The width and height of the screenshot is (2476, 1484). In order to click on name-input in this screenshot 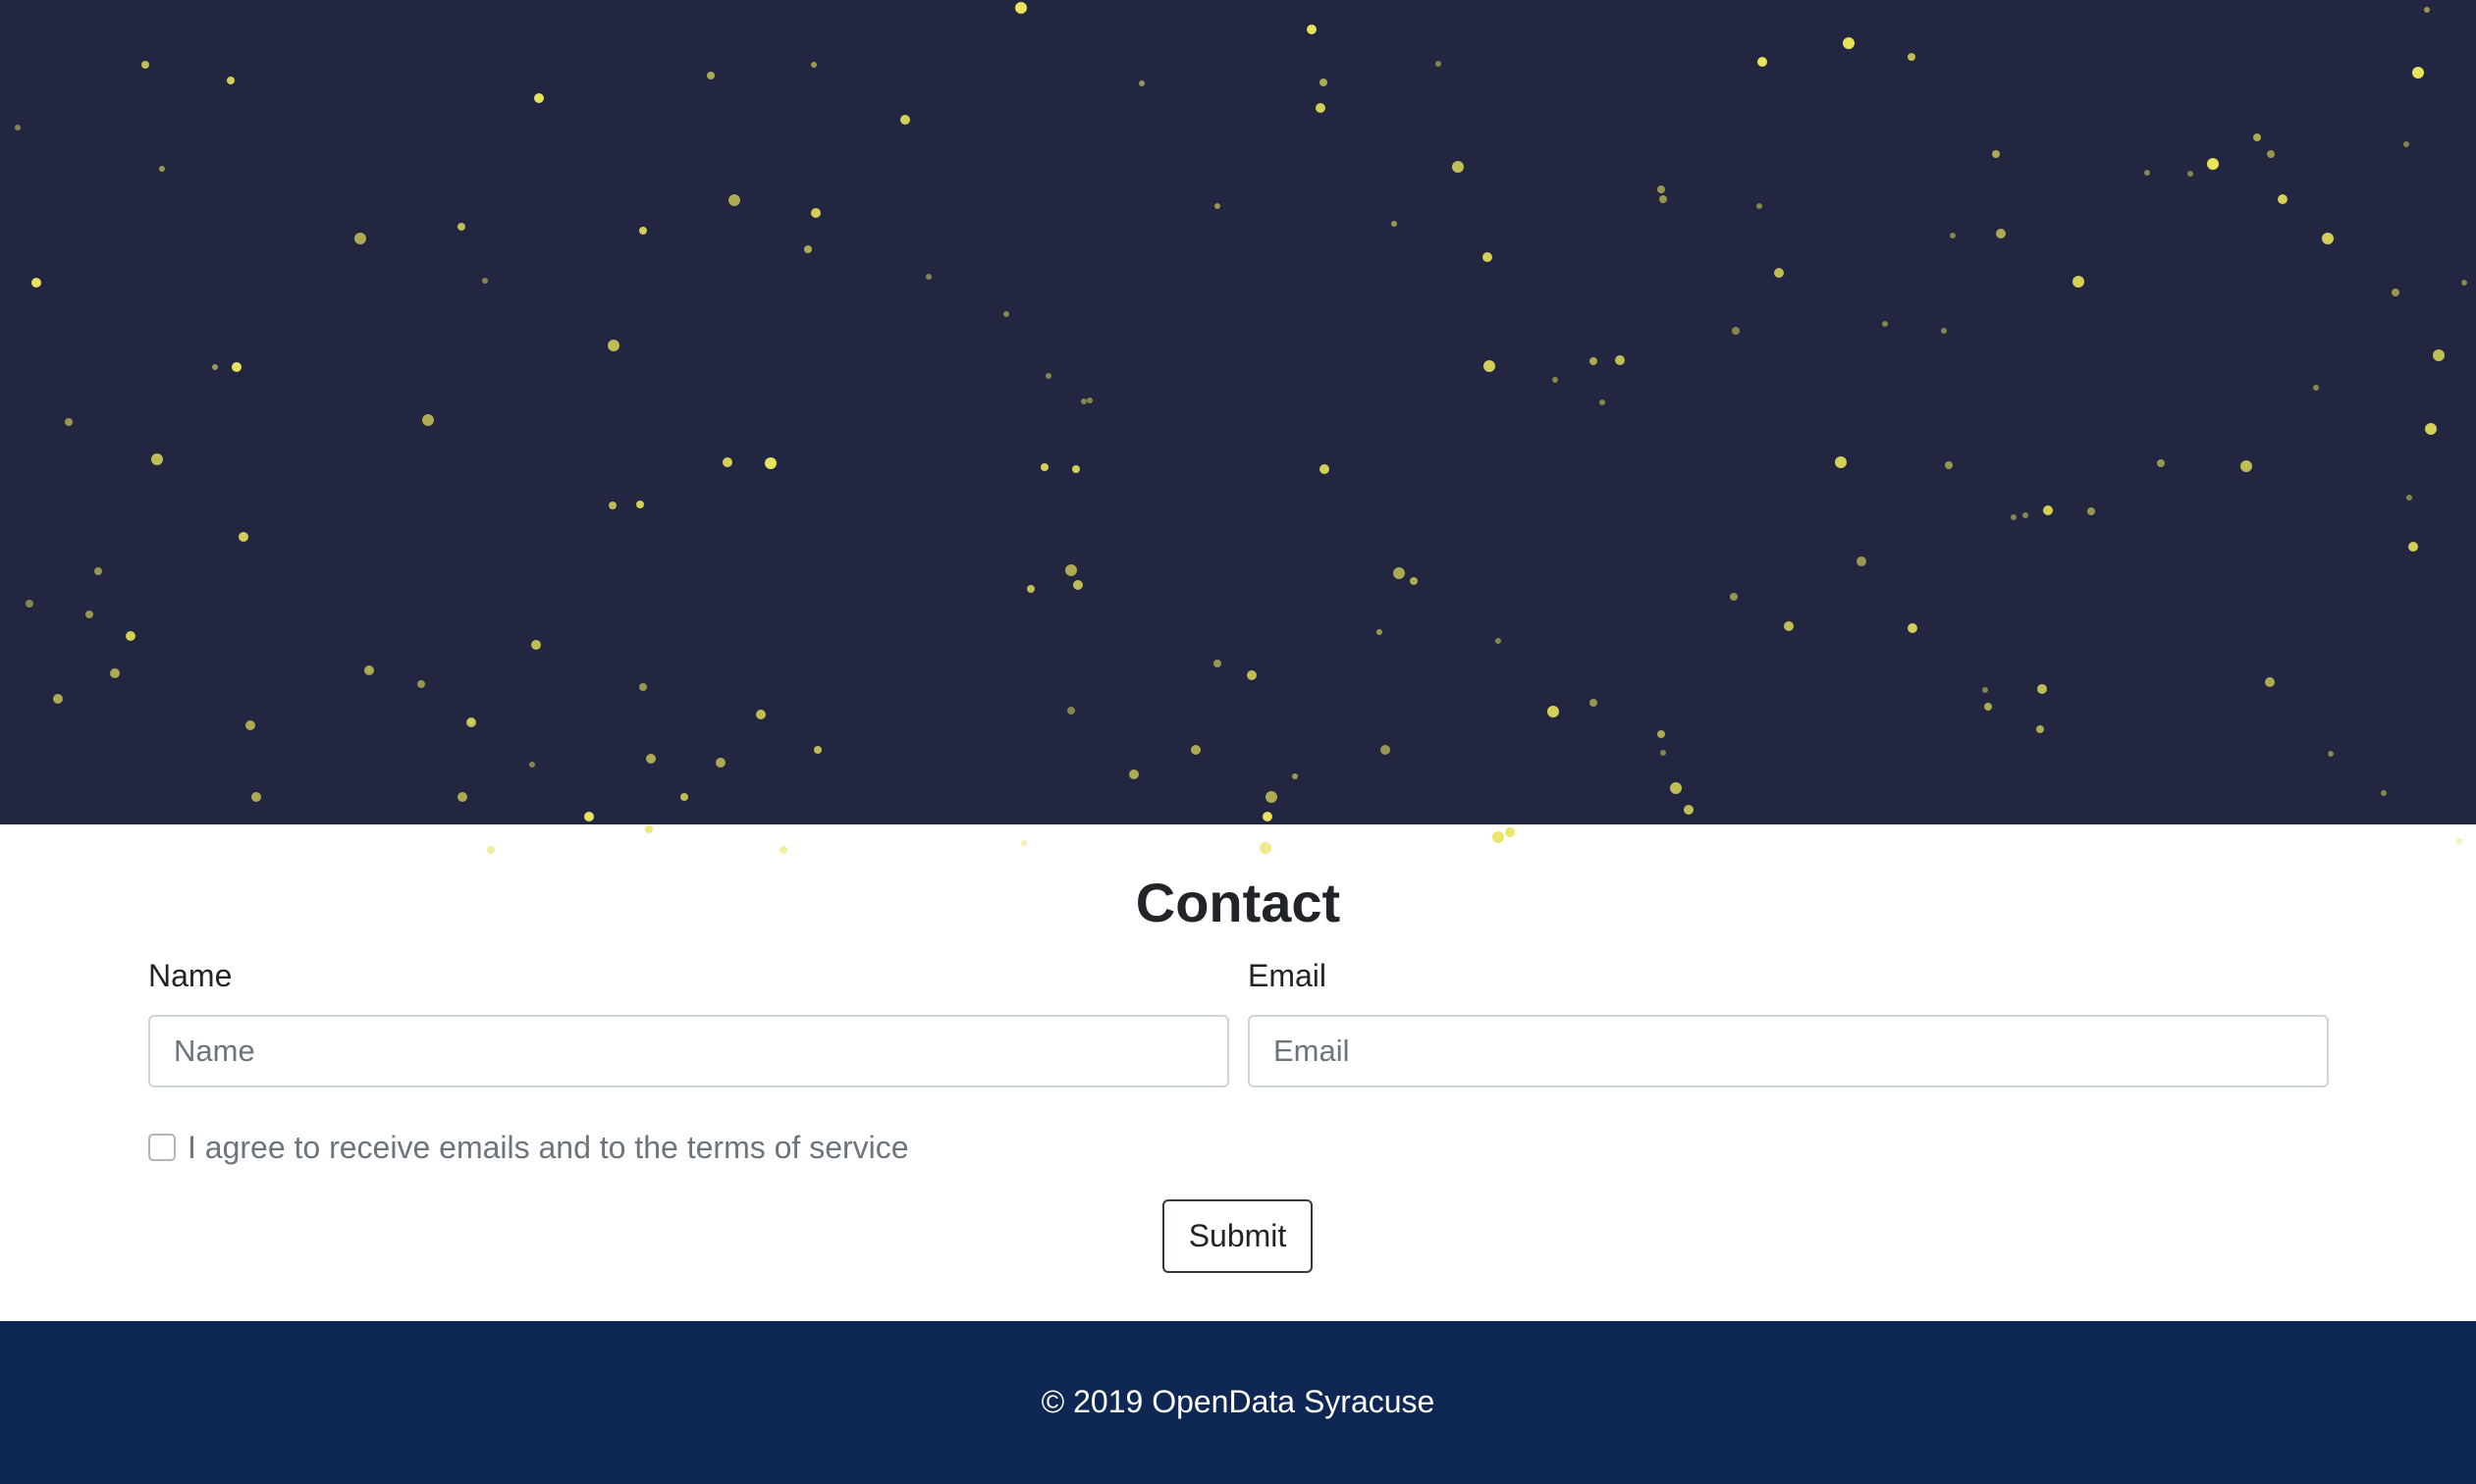, I will do `click(688, 1051)`.